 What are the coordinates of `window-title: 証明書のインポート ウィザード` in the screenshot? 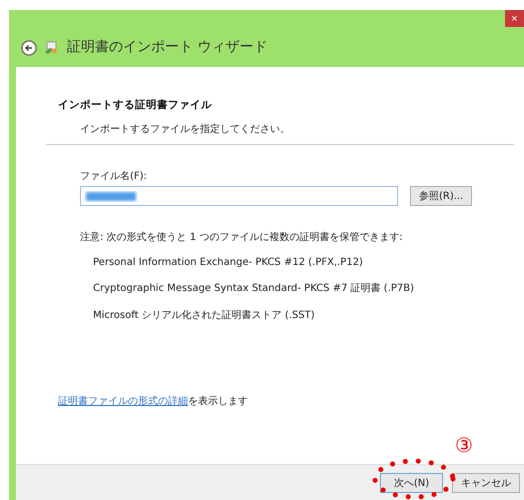 It's located at (167, 47).